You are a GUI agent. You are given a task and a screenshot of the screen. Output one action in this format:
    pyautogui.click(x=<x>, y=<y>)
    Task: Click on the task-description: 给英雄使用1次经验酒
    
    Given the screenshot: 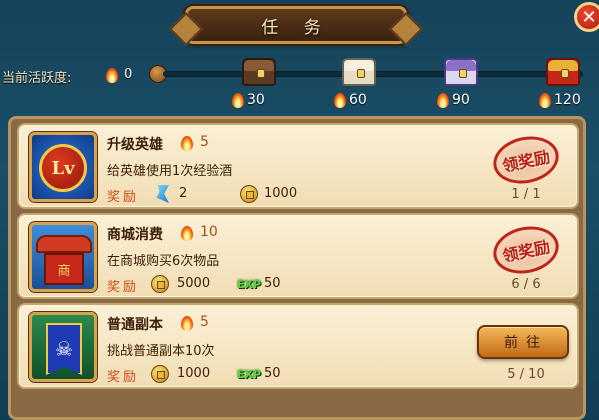 What is the action you would take?
    pyautogui.click(x=170, y=171)
    